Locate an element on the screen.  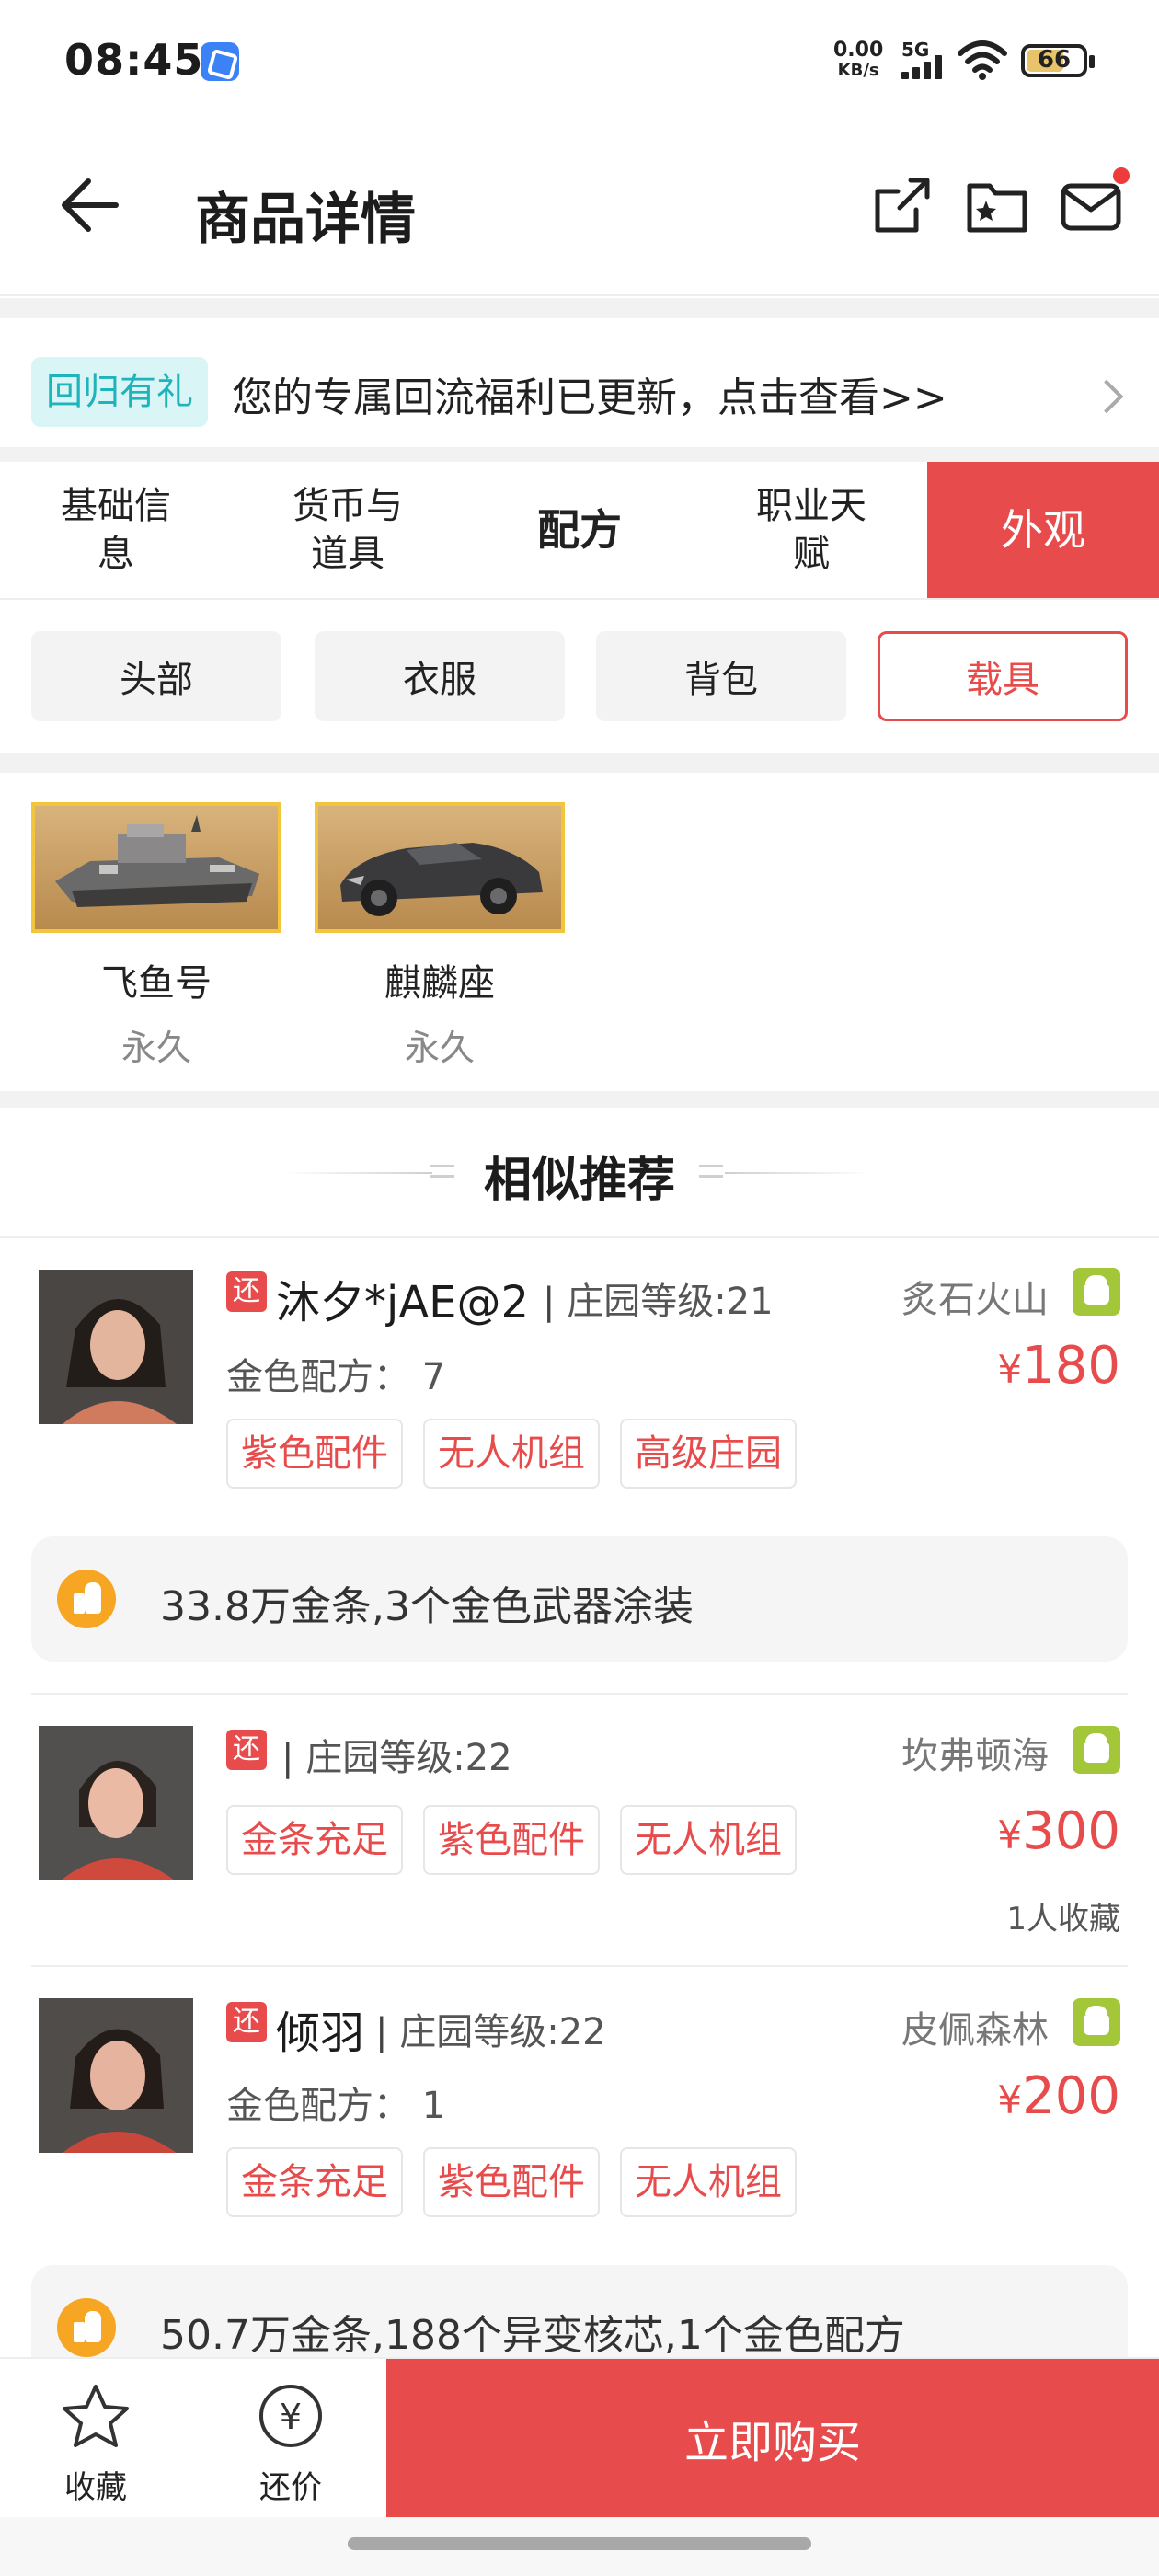
highlight-text: 33.8万金条,3个金色武器涂装 is located at coordinates (427, 1606).